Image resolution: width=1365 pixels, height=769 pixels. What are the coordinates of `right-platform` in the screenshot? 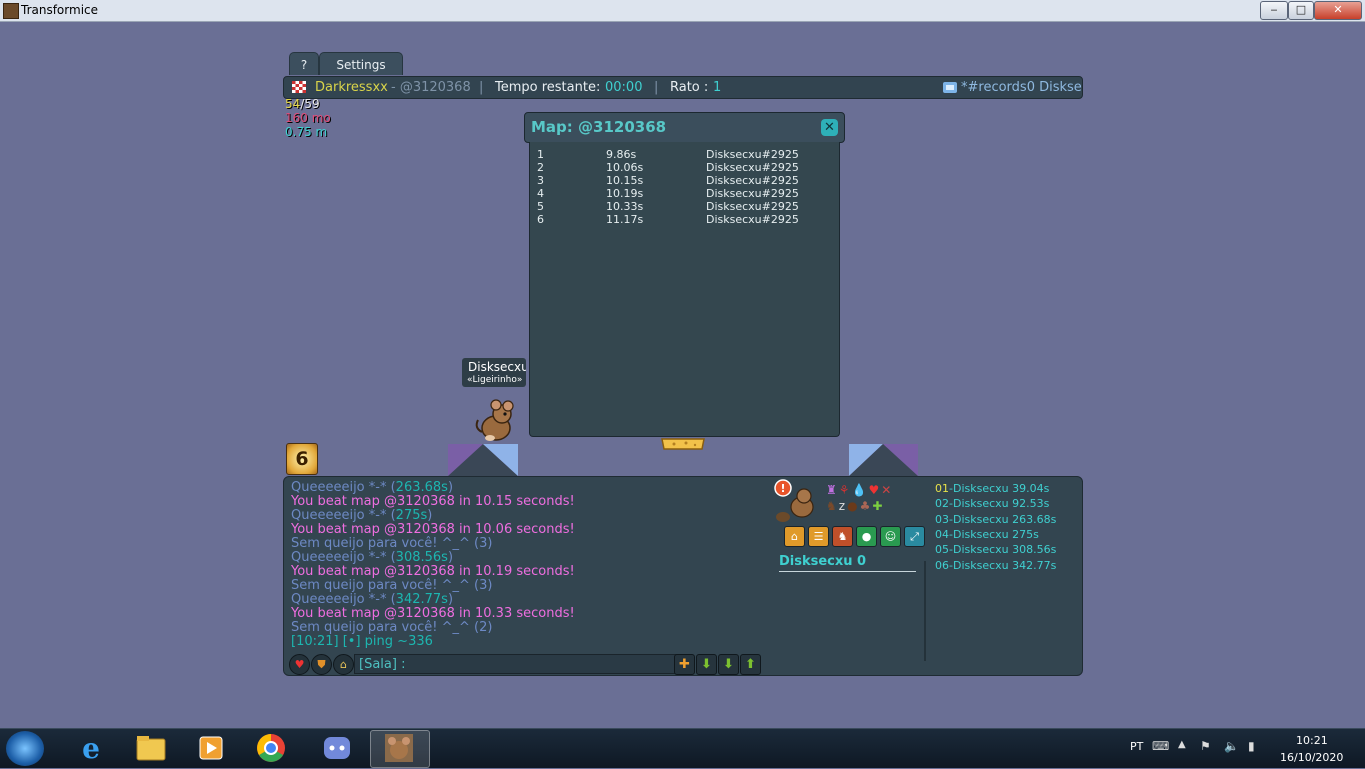 It's located at (883, 460).